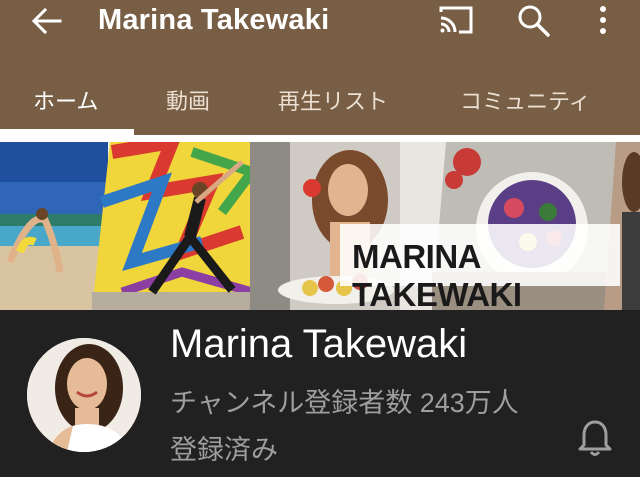 The width and height of the screenshot is (640, 477). Describe the element at coordinates (333, 100) in the screenshot. I see `tab-playlists: 再生リスト` at that location.